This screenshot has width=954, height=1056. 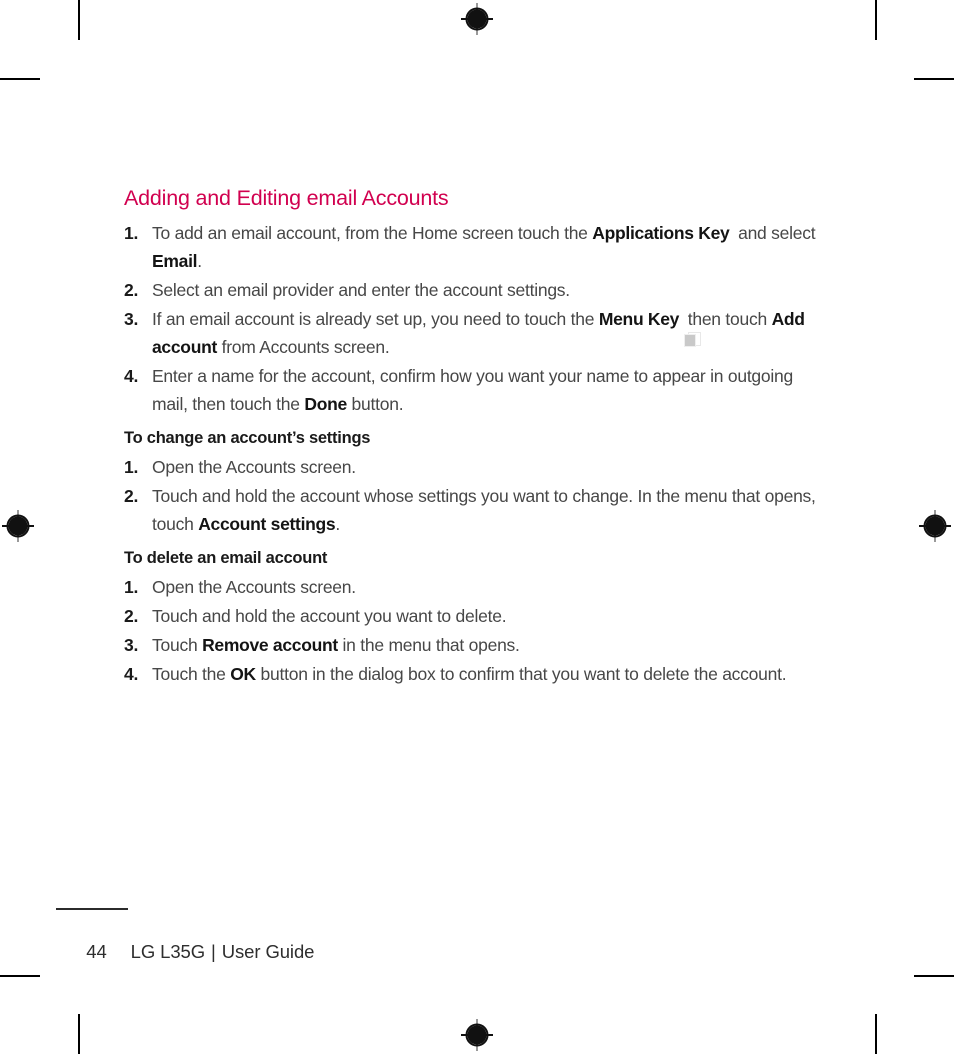 I want to click on emphasized-text: Applications Key, so click(x=661, y=232).